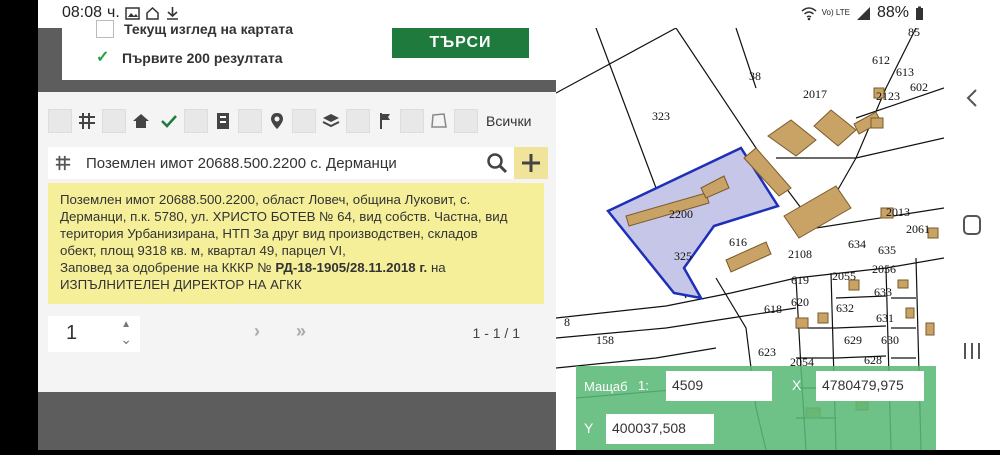 Image resolution: width=1000 pixels, height=455 pixels. I want to click on parcel-label: 612, so click(881, 60).